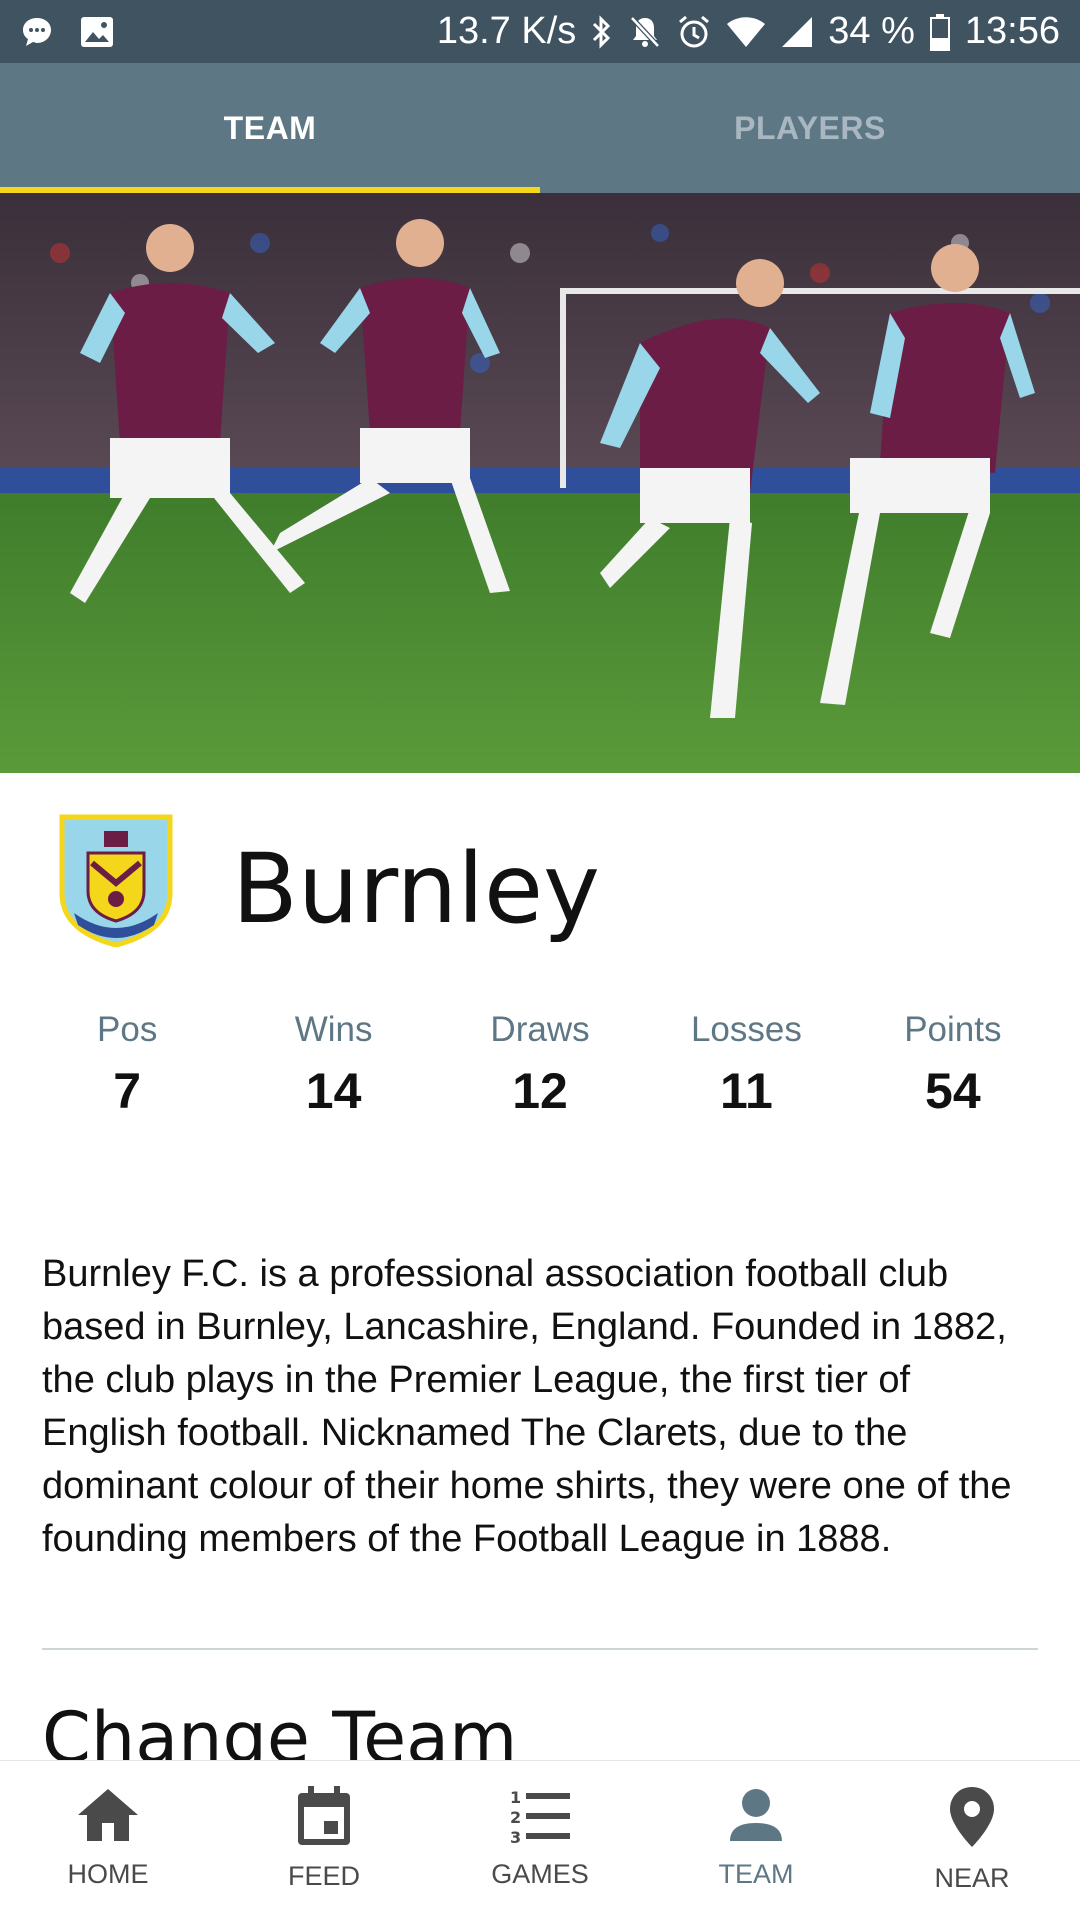  What do you see at coordinates (108, 1815) in the screenshot?
I see `home-icon` at bounding box center [108, 1815].